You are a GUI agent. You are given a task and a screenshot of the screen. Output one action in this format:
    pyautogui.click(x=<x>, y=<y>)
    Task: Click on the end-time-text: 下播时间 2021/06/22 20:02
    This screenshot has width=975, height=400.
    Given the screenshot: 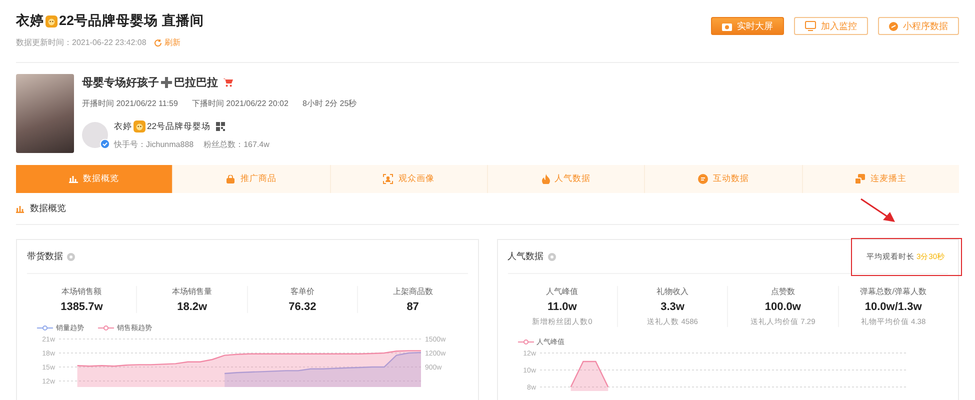 What is the action you would take?
    pyautogui.click(x=240, y=103)
    